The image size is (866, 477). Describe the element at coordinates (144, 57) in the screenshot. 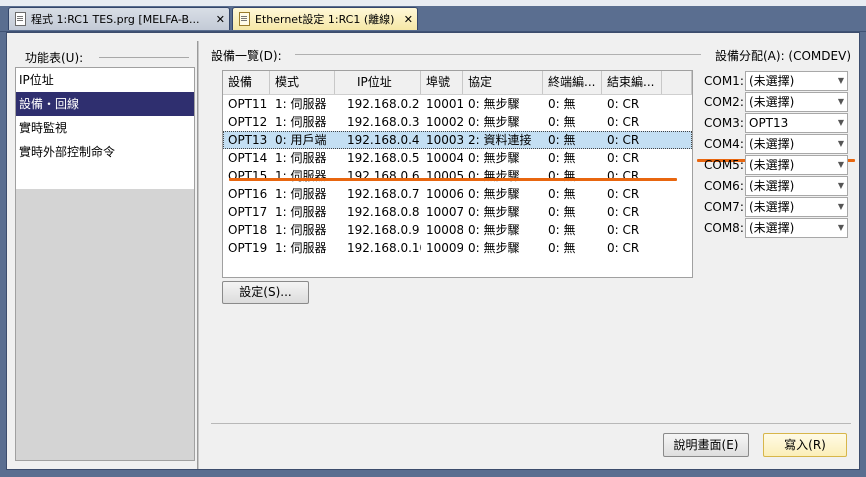

I see `menu-title-divider` at that location.